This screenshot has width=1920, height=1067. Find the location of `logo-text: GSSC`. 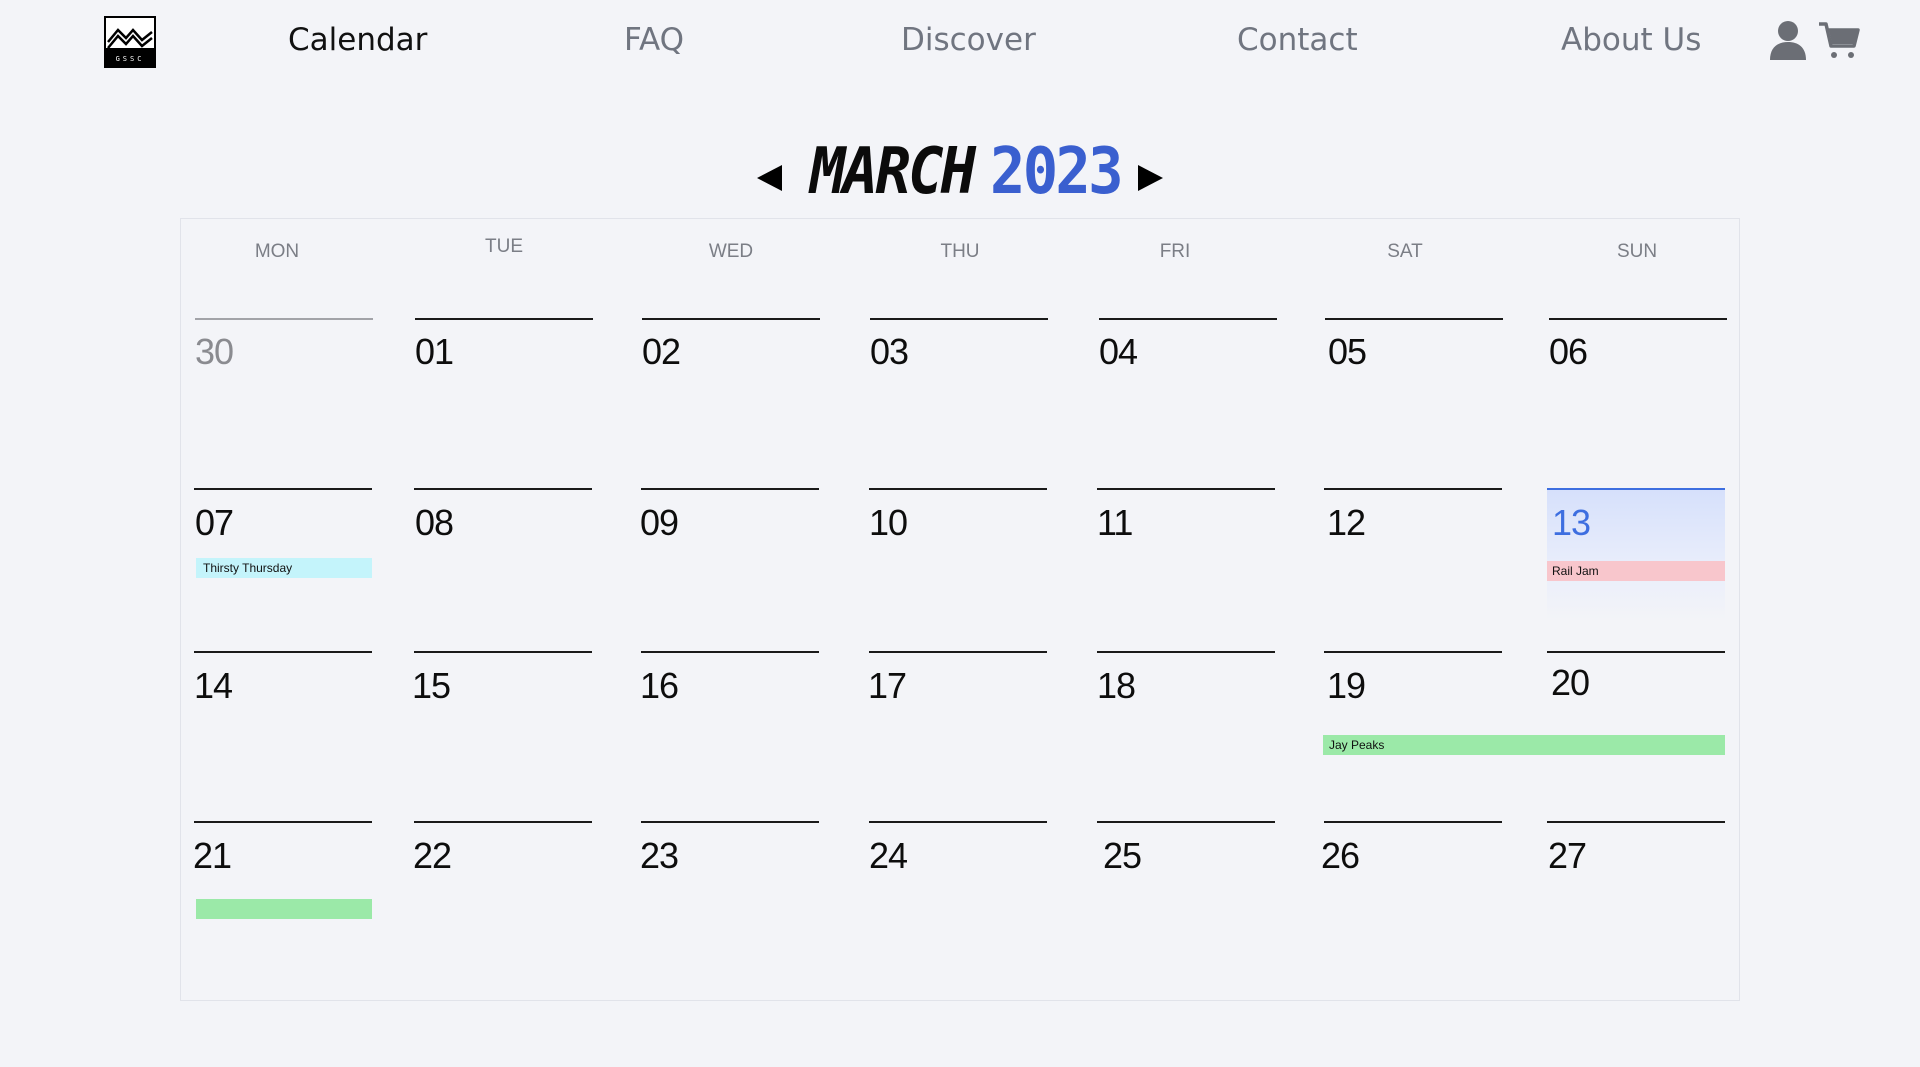

logo-text: GSSC is located at coordinates (130, 59).